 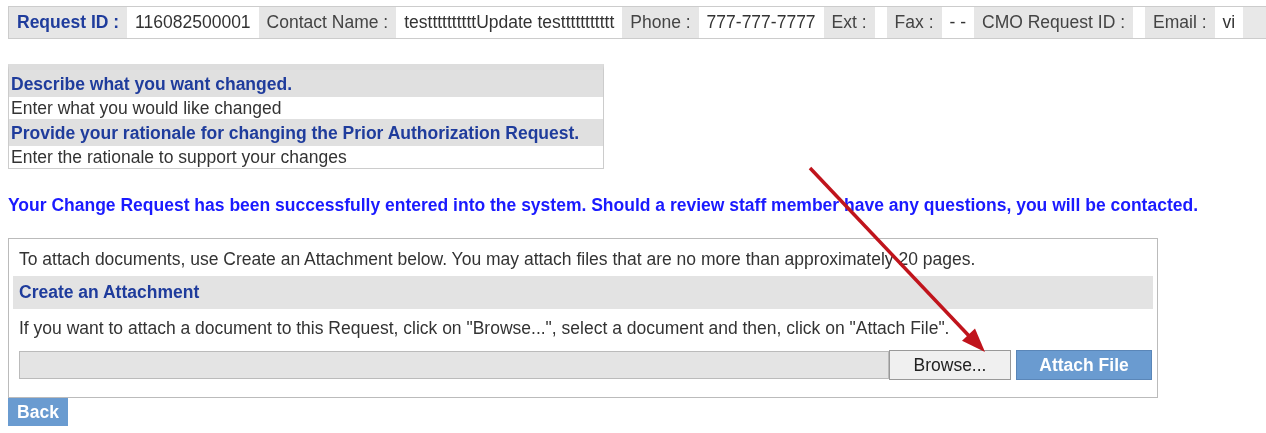 What do you see at coordinates (1084, 365) in the screenshot?
I see `attach-file-button: Attach File` at bounding box center [1084, 365].